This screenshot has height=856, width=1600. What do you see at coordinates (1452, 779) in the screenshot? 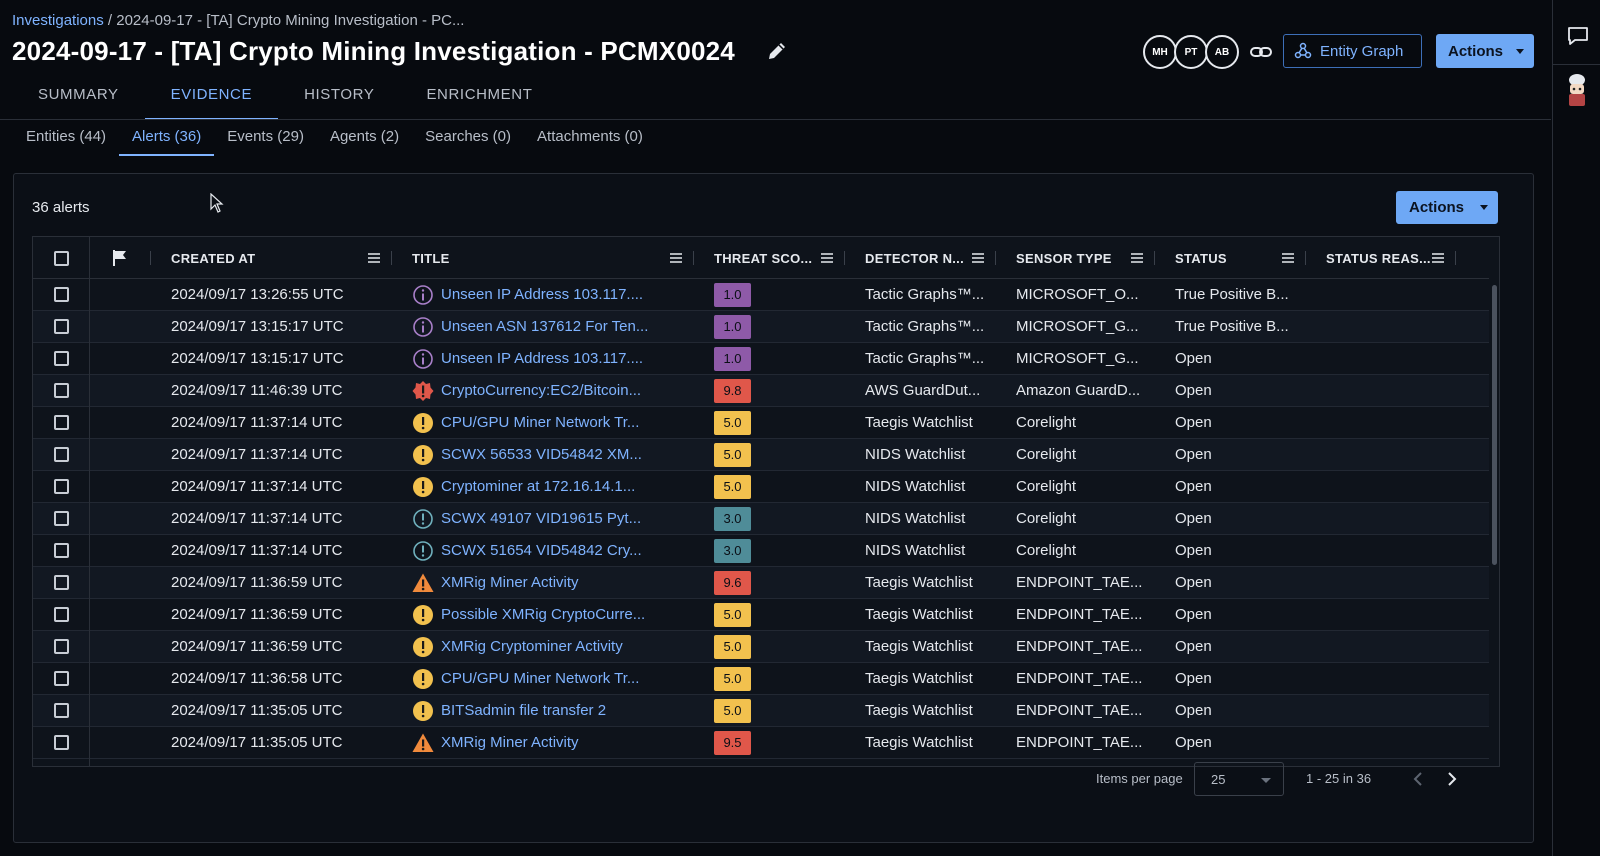
I see `chevron-right-icon` at bounding box center [1452, 779].